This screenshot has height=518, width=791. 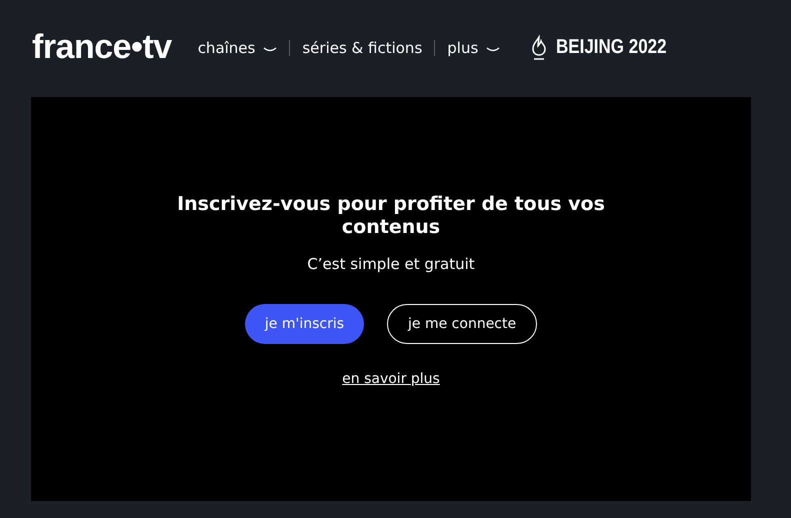 What do you see at coordinates (304, 324) in the screenshot?
I see `signup-button: je m'inscris` at bounding box center [304, 324].